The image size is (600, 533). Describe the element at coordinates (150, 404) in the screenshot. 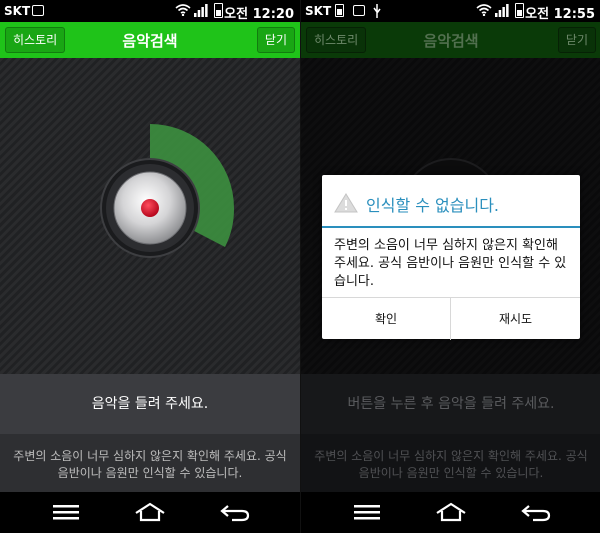

I see `listen-prompt: 음악을 들려 주세요.` at that location.